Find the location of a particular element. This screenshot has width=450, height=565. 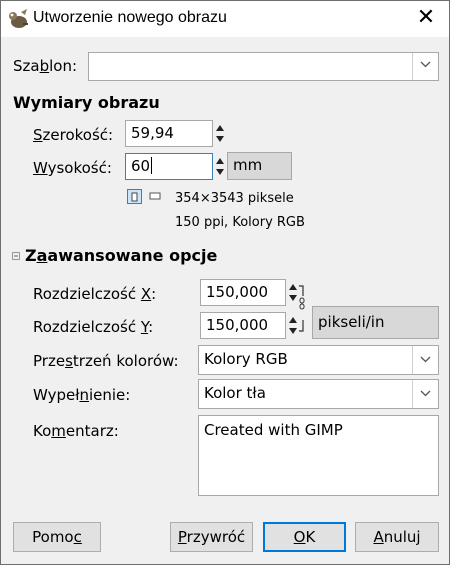

window-title: Utworzenie nowego obrazu is located at coordinates (130, 17).